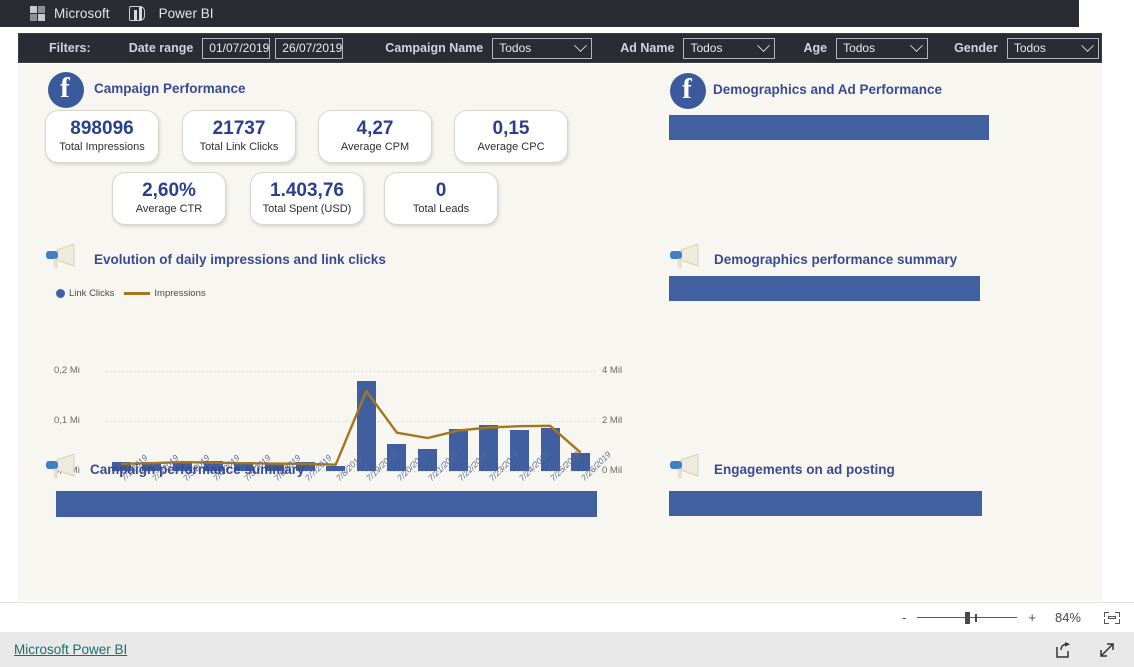  What do you see at coordinates (1067, 617) in the screenshot?
I see `zoom-level-label: 84%` at bounding box center [1067, 617].